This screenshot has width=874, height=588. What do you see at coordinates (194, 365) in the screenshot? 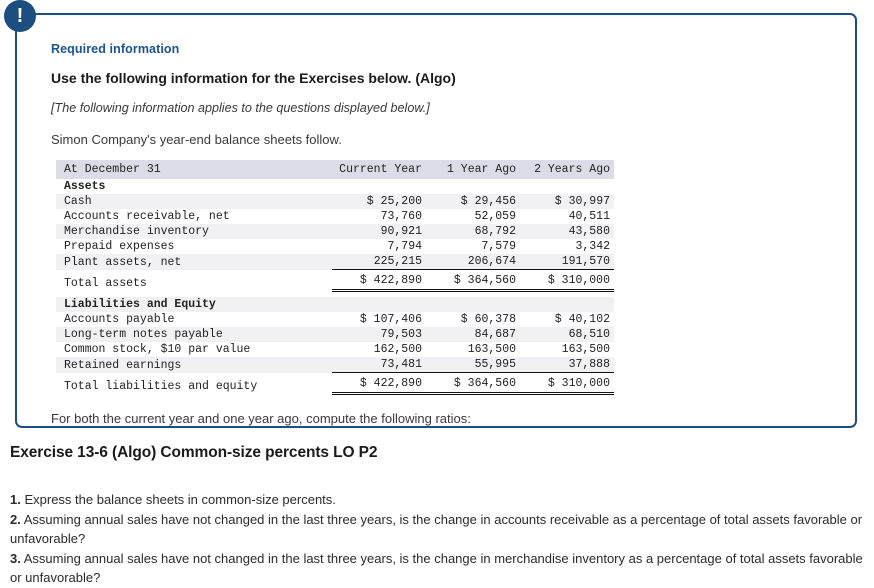
I see `row-label: Retained earnings` at bounding box center [194, 365].